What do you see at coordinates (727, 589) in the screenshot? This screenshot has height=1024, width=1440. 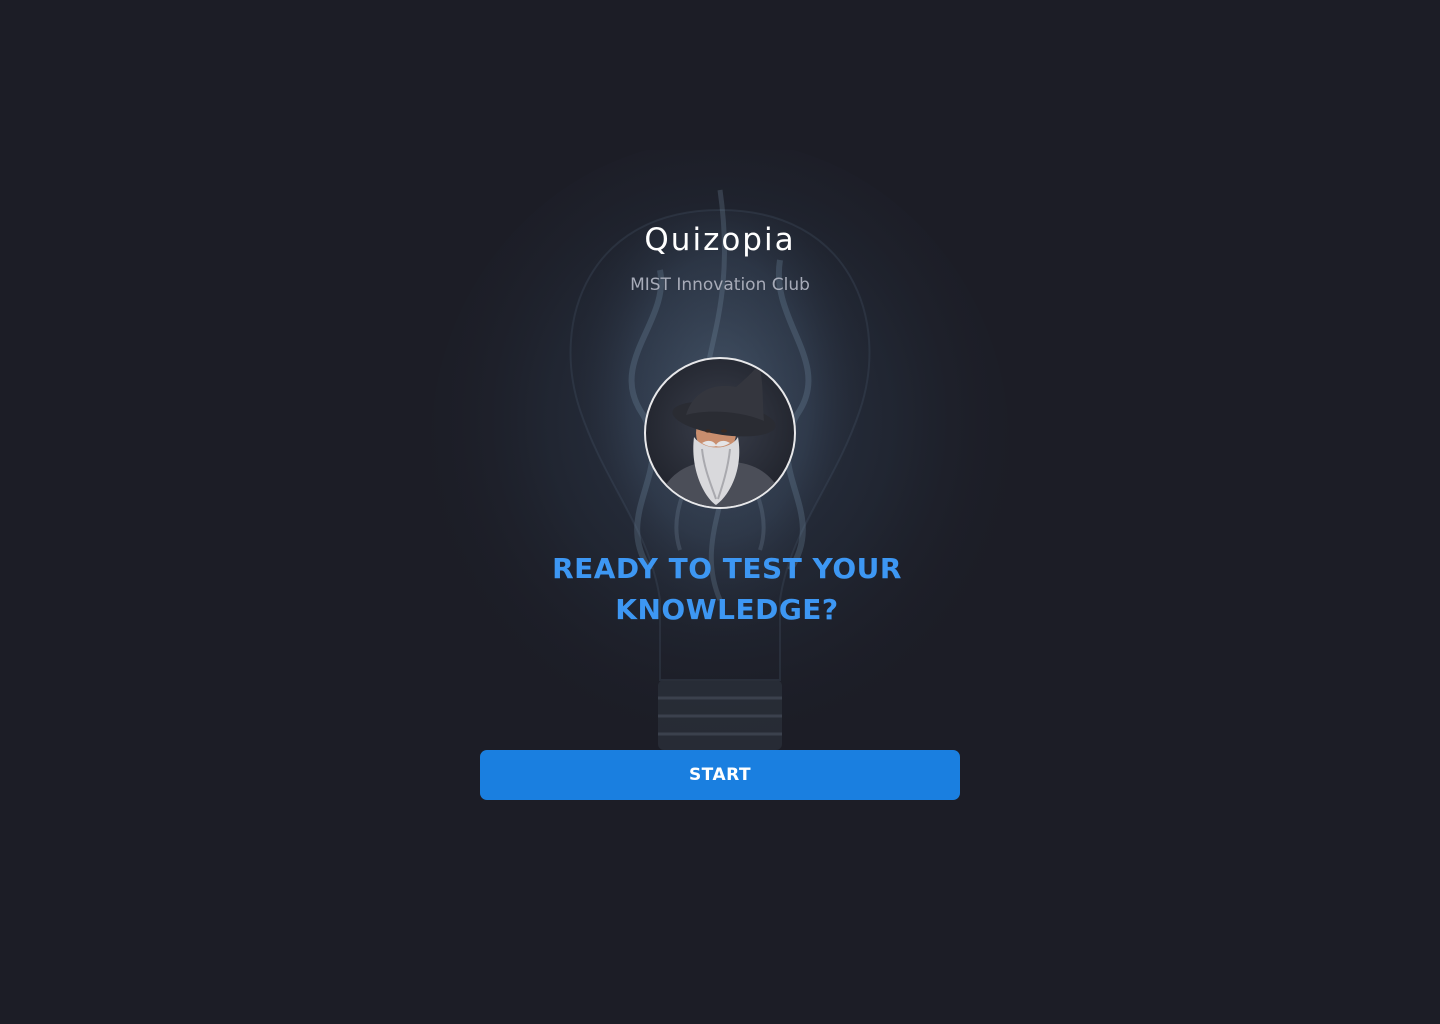 I see `ready-headline: READY TO TEST YOUR KNOWLEDGE?` at bounding box center [727, 589].